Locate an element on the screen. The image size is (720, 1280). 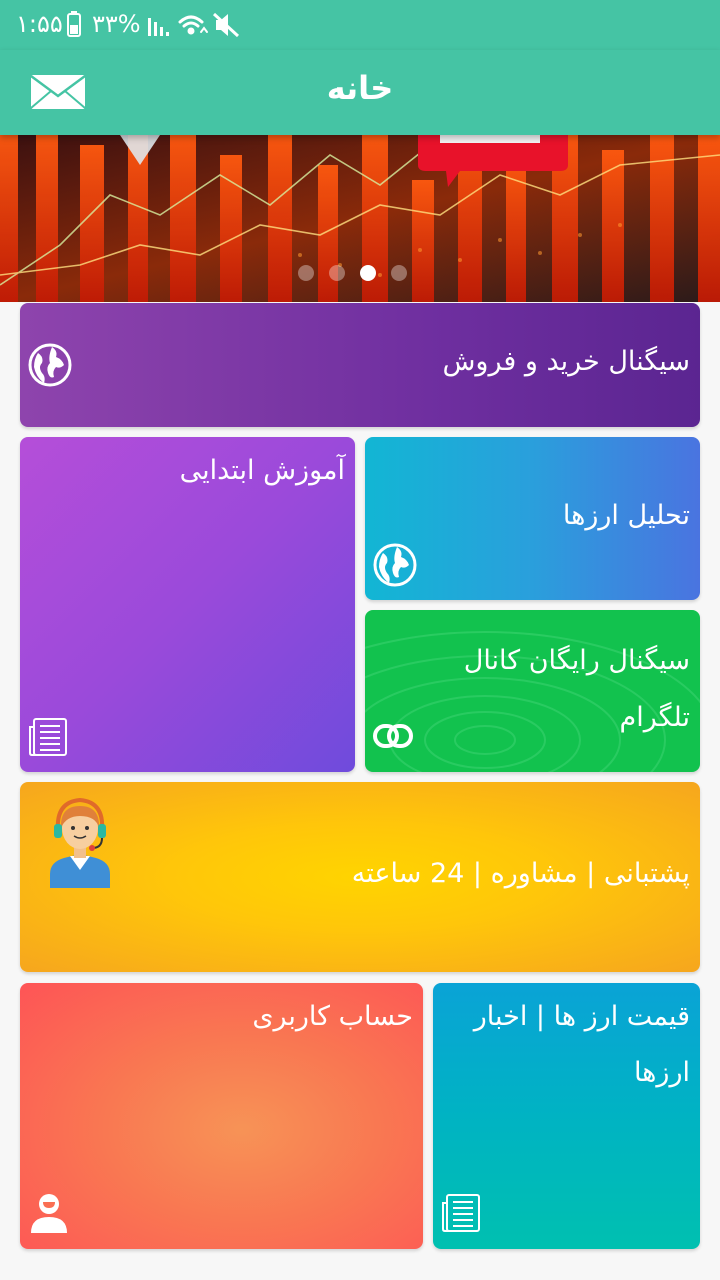
tile-user-account: حساب کاربری is located at coordinates (221, 1116).